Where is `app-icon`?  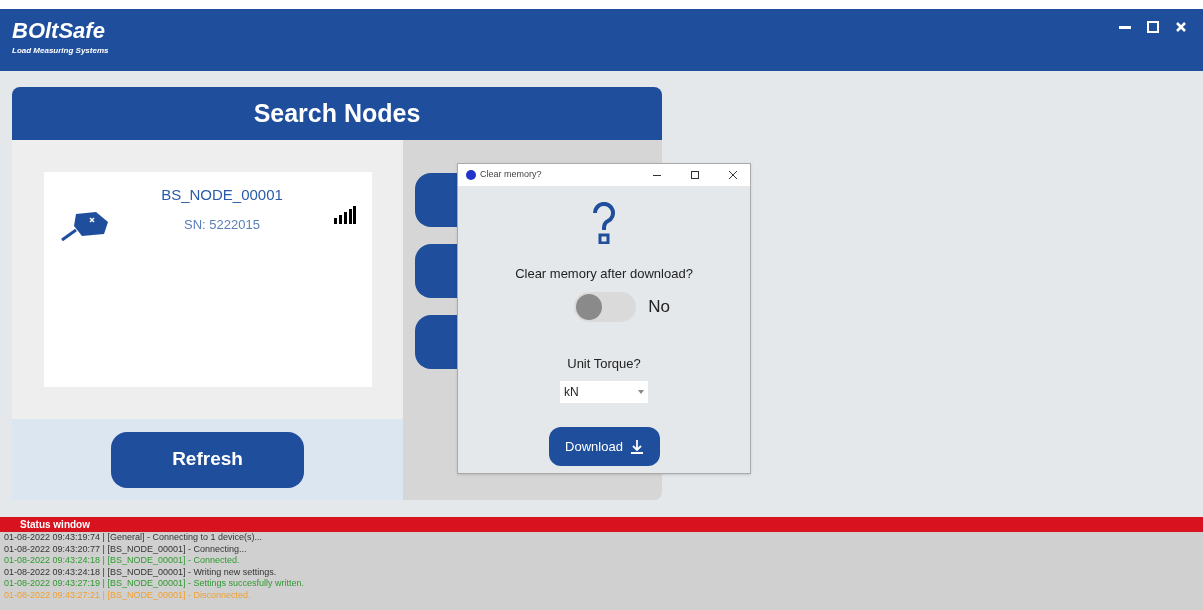 app-icon is located at coordinates (471, 175).